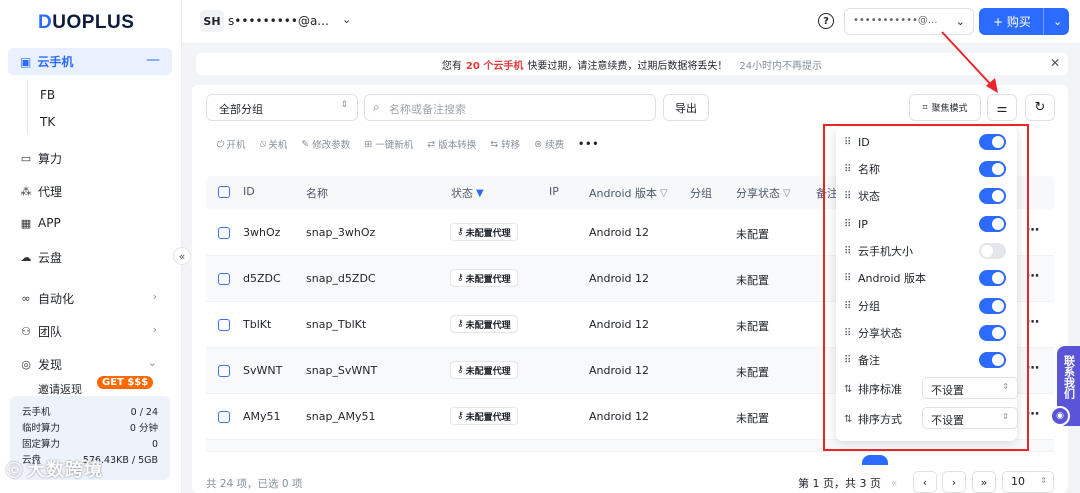 Image resolution: width=1080 pixels, height=493 pixels. What do you see at coordinates (538, 144) in the screenshot?
I see `renew-icon: ⊛` at bounding box center [538, 144].